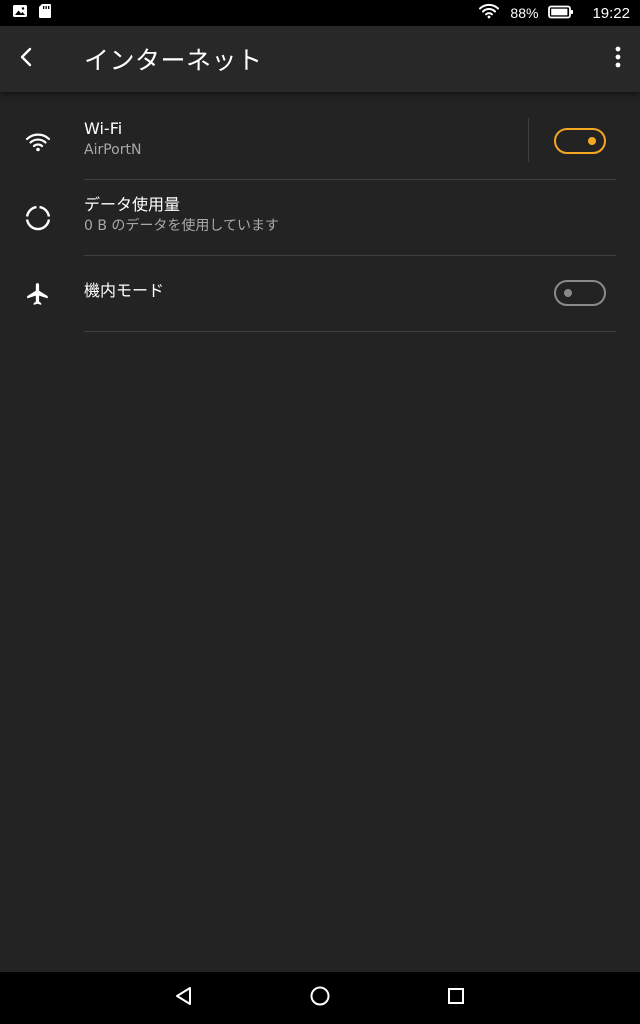 This screenshot has width=640, height=1024. Describe the element at coordinates (45, 13) in the screenshot. I see `sd-card-icon` at that location.